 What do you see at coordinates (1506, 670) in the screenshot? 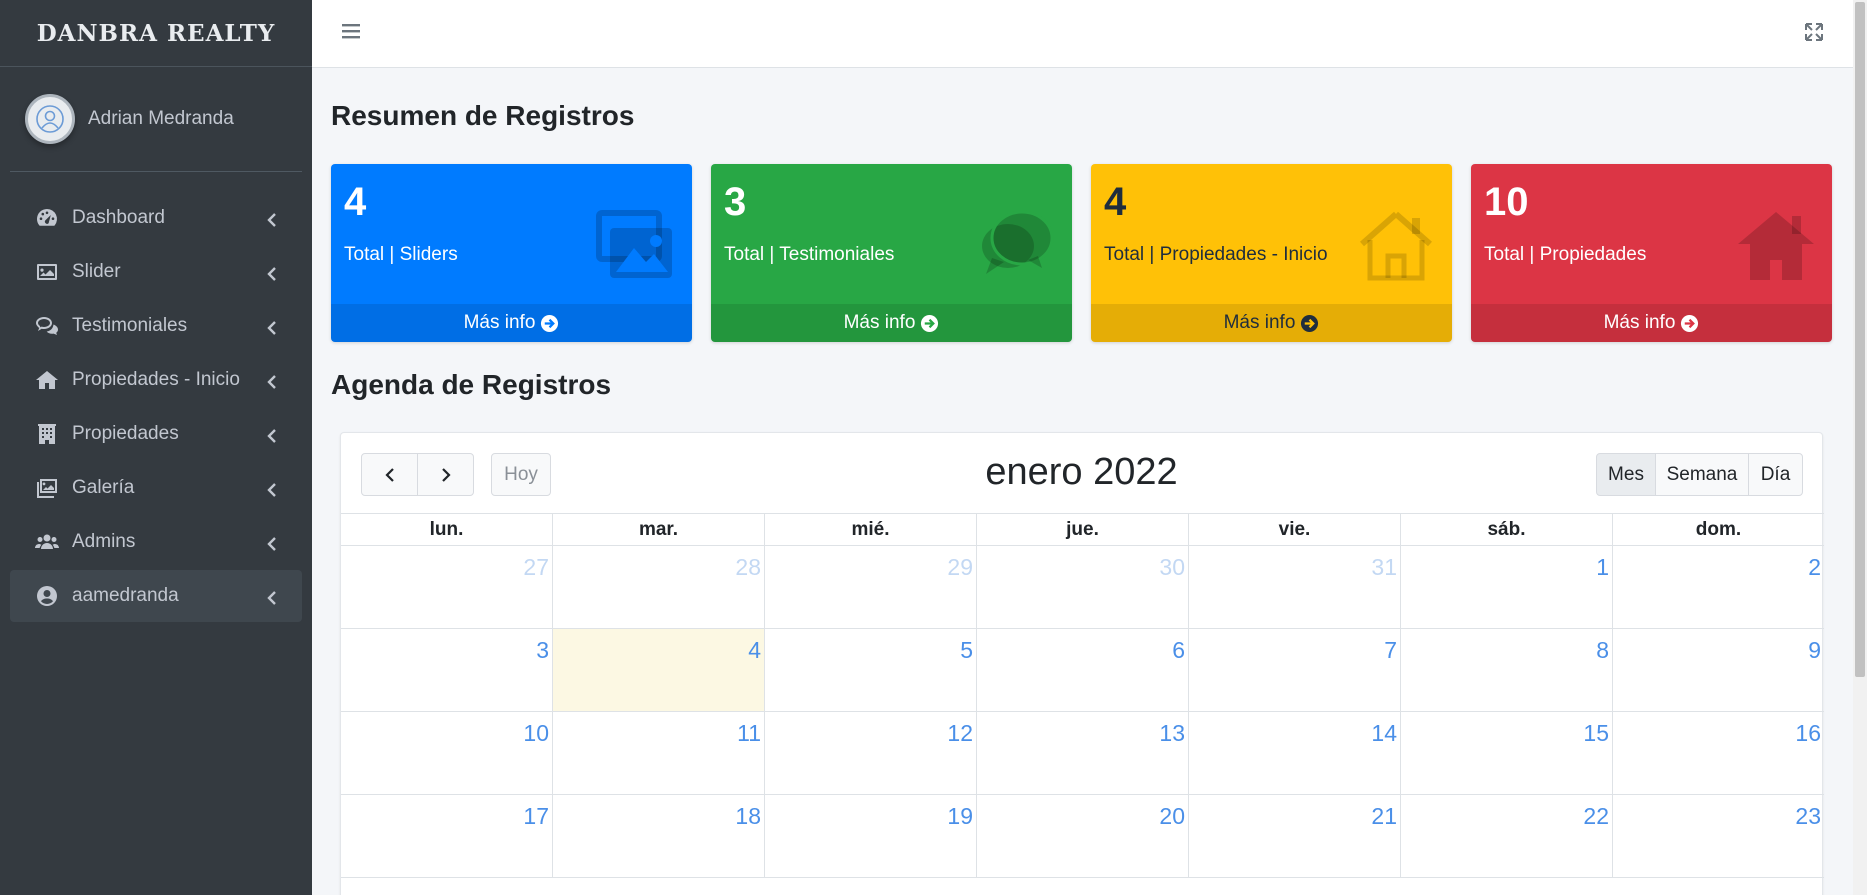
I see `day-cell: 8` at bounding box center [1506, 670].